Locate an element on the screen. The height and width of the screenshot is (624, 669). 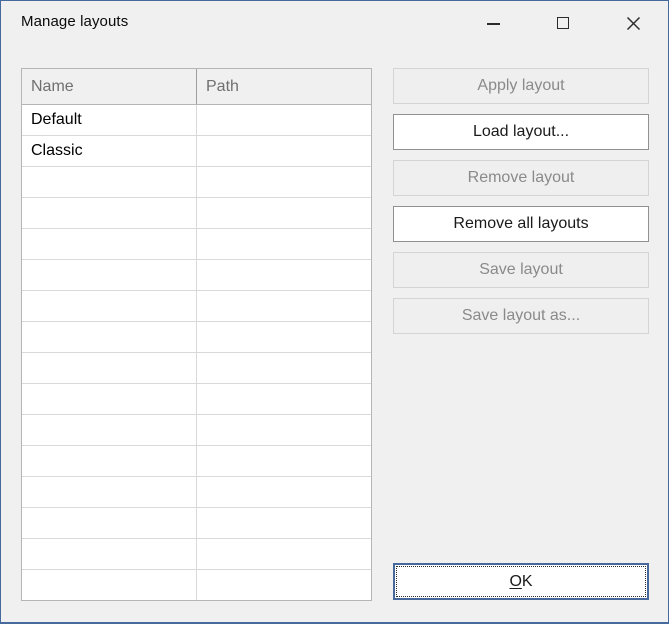
name-cell: Classic is located at coordinates (109, 151).